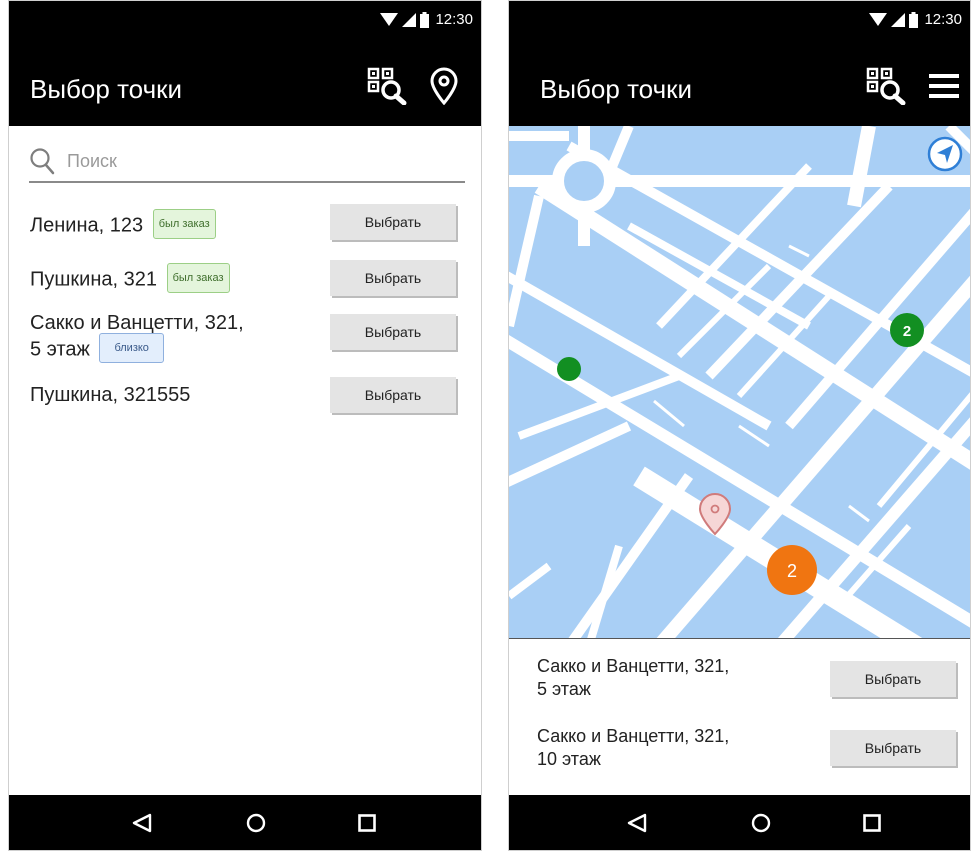 The height and width of the screenshot is (851, 971). I want to click on hamburger-menu-icon, so click(944, 86).